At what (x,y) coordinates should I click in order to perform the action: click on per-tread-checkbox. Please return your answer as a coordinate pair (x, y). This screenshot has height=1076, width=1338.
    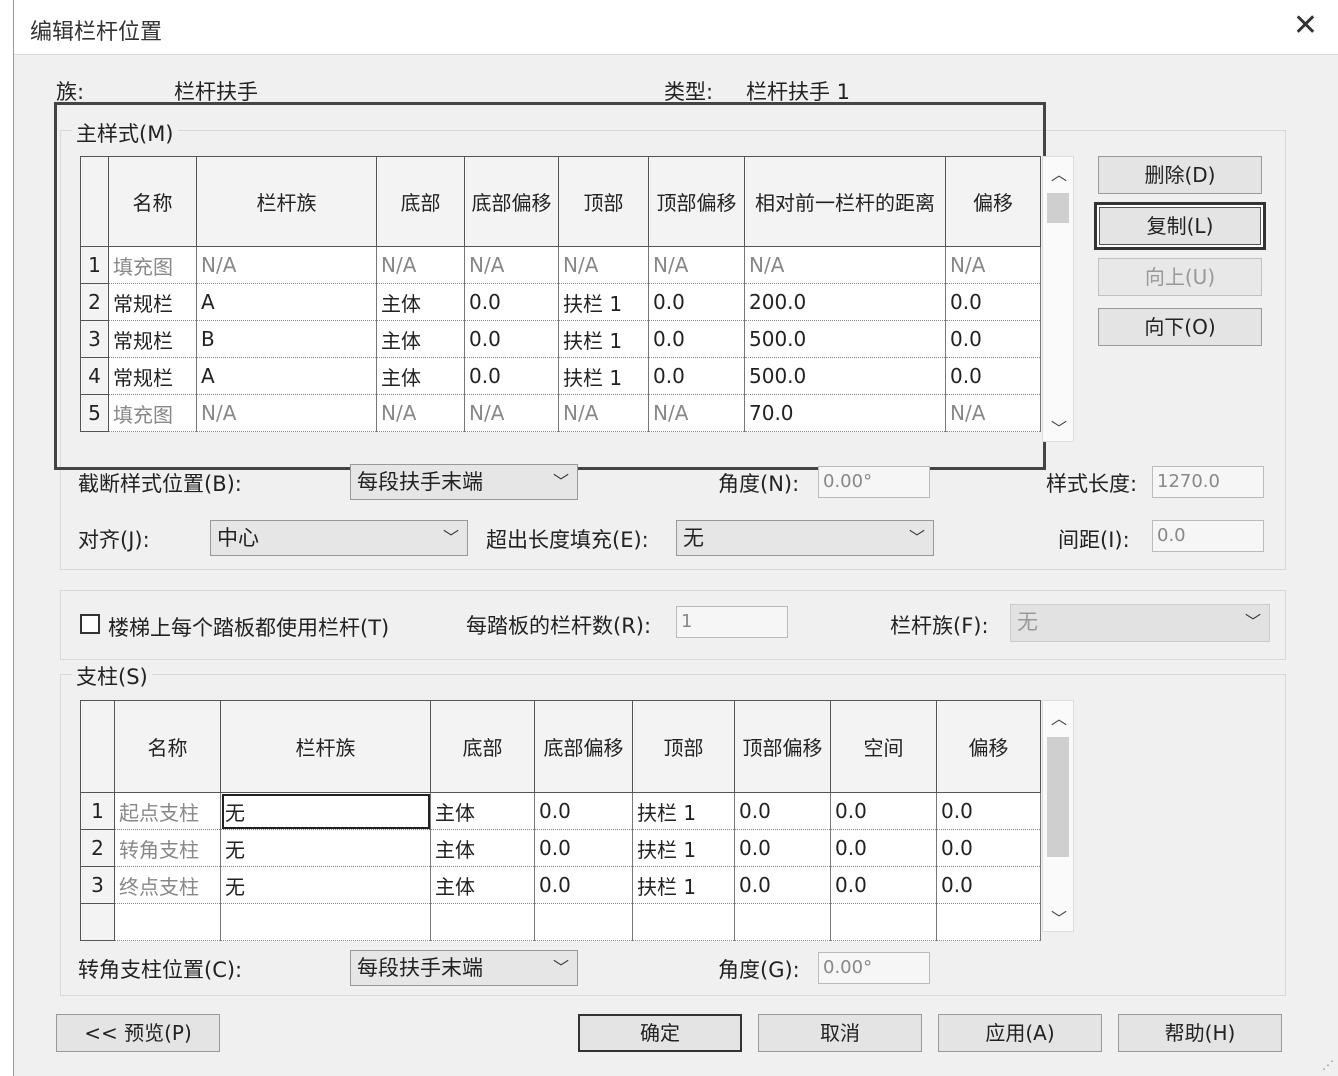
    Looking at the image, I should click on (90, 624).